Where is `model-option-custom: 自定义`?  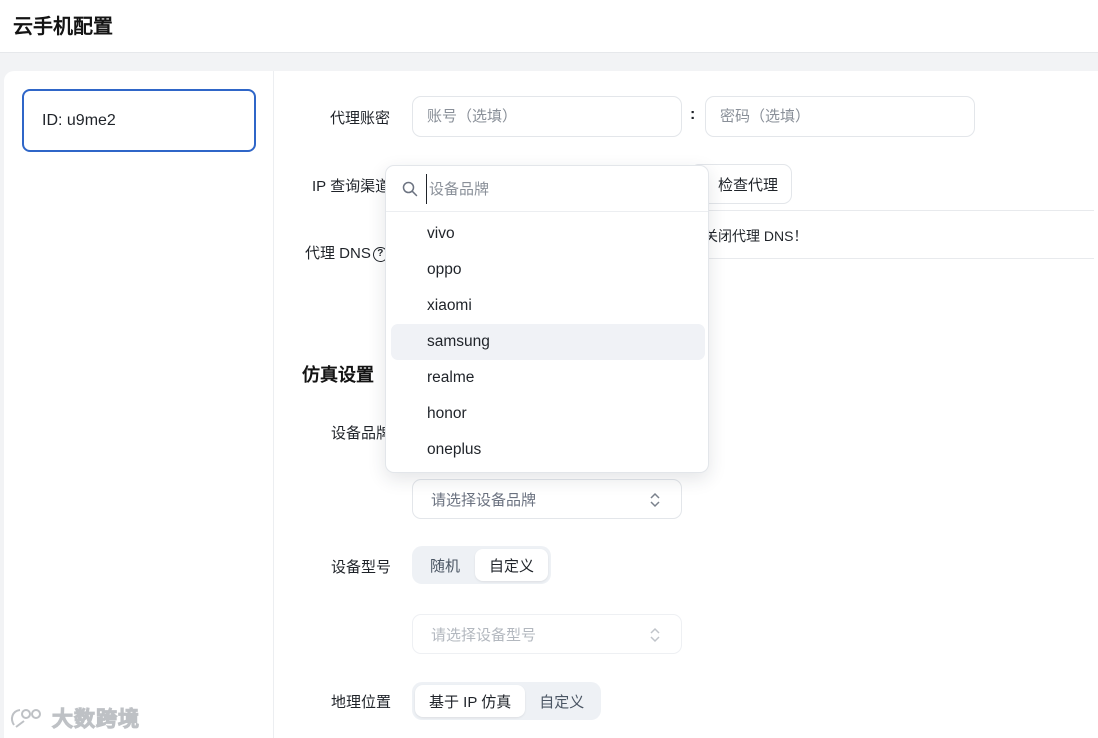
model-option-custom: 自定义 is located at coordinates (512, 565).